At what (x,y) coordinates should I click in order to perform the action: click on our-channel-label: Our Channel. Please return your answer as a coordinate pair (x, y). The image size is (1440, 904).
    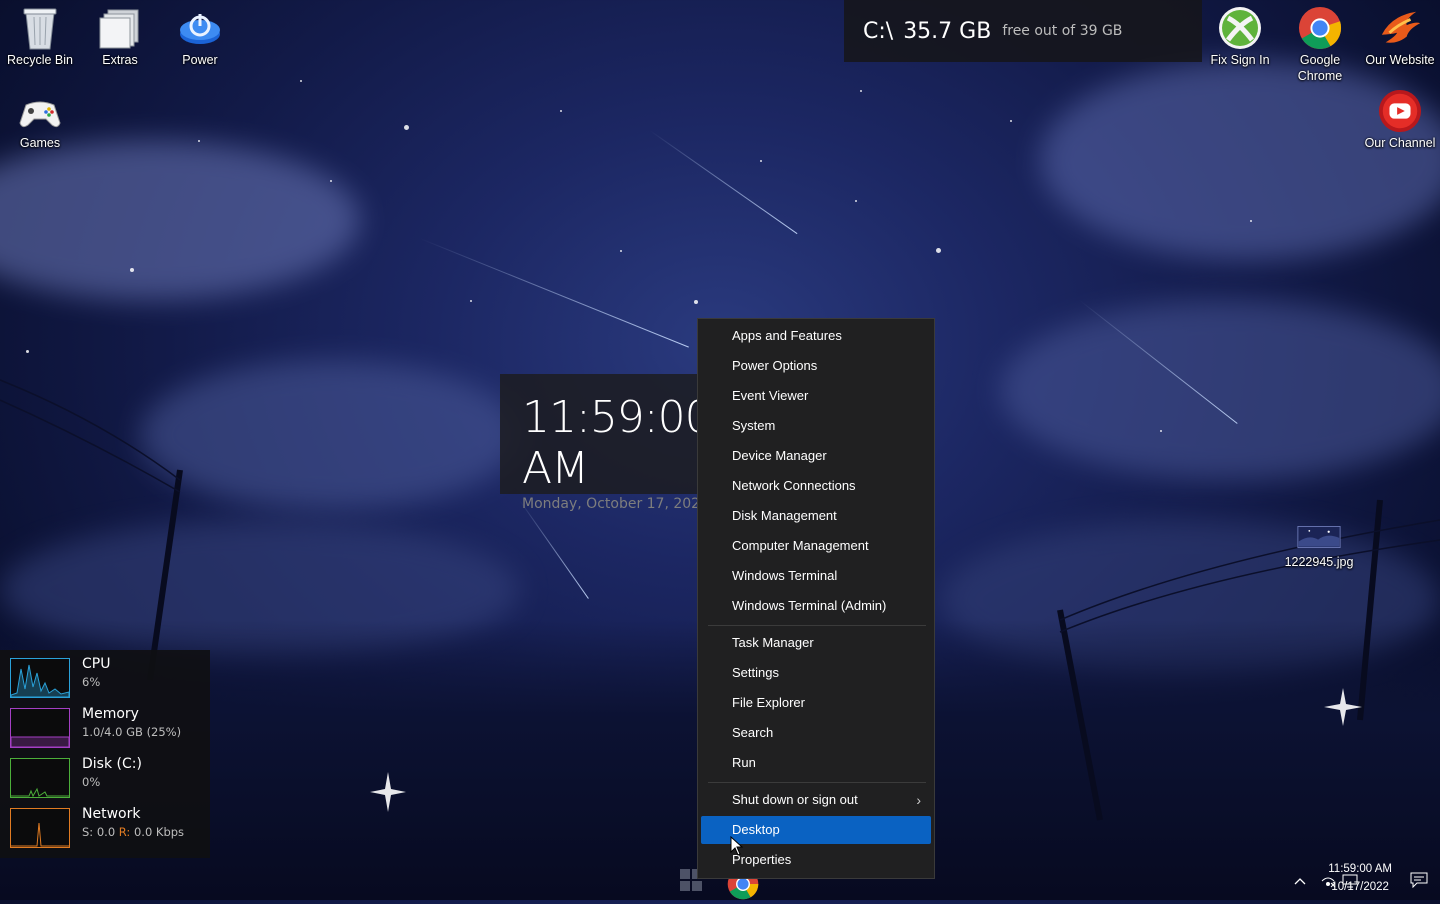
    Looking at the image, I should click on (1400, 143).